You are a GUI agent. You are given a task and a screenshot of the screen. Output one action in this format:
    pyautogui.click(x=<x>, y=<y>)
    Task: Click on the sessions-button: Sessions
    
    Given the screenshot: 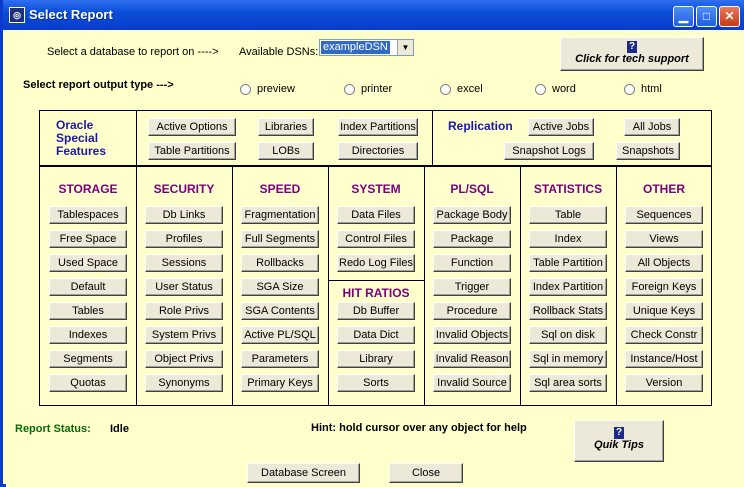 What is the action you would take?
    pyautogui.click(x=184, y=263)
    